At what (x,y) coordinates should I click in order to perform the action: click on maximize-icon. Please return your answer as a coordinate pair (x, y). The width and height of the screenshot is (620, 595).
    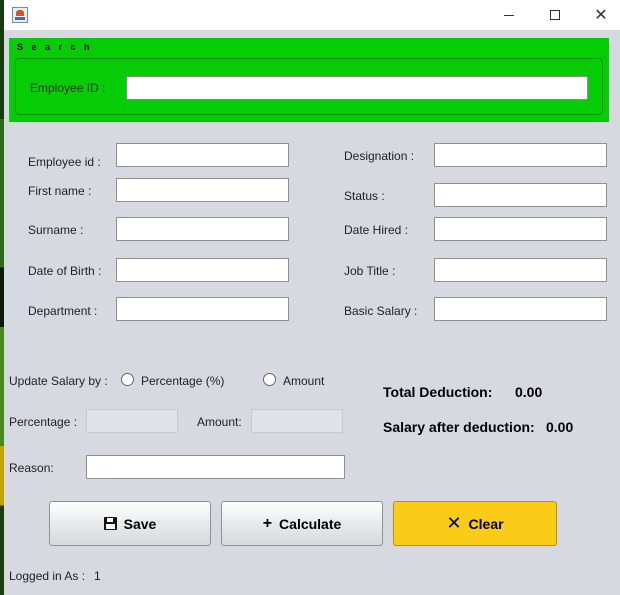
    Looking at the image, I should click on (555, 15).